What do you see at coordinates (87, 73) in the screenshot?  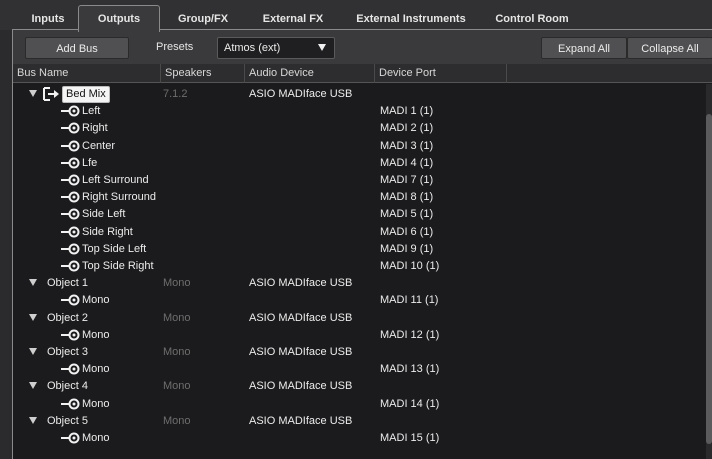 I see `column-bus-name: Bus Name` at bounding box center [87, 73].